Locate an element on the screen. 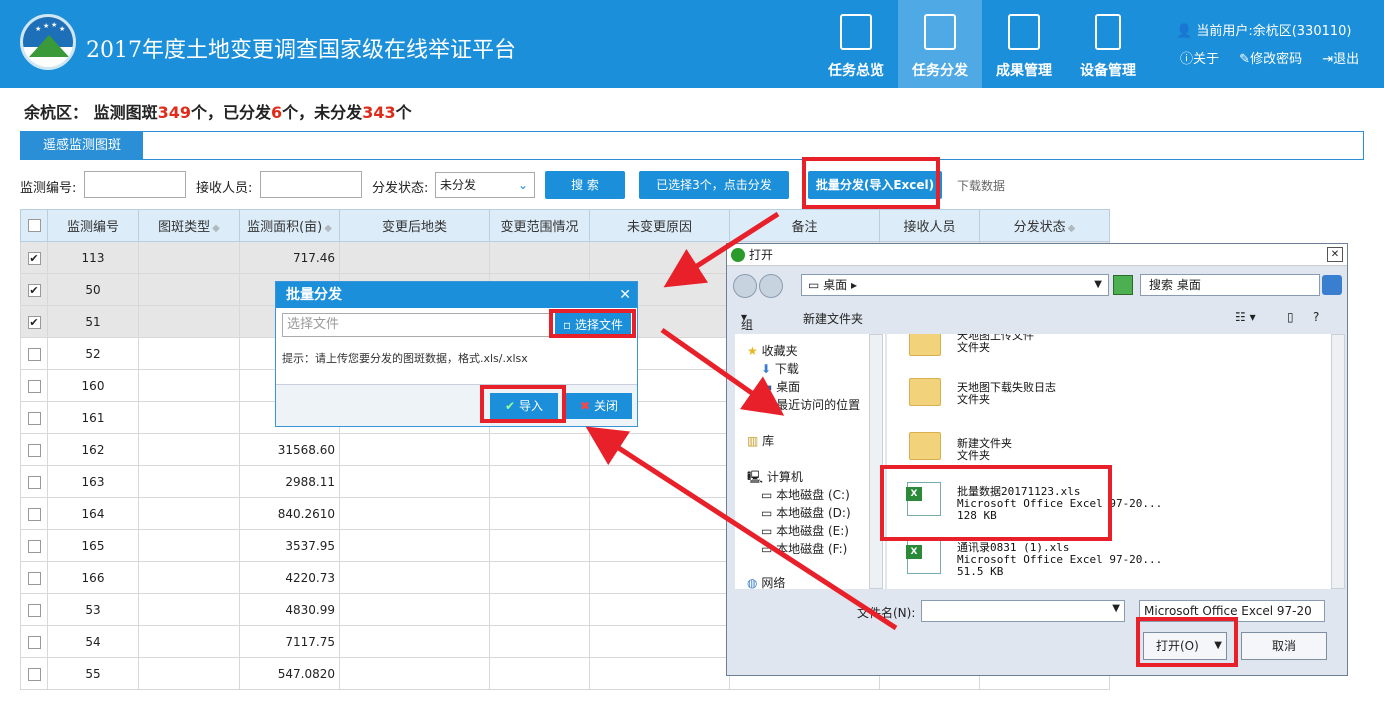 This screenshot has width=1384, height=703. arrow-to-file-dialog is located at coordinates (722, 371).